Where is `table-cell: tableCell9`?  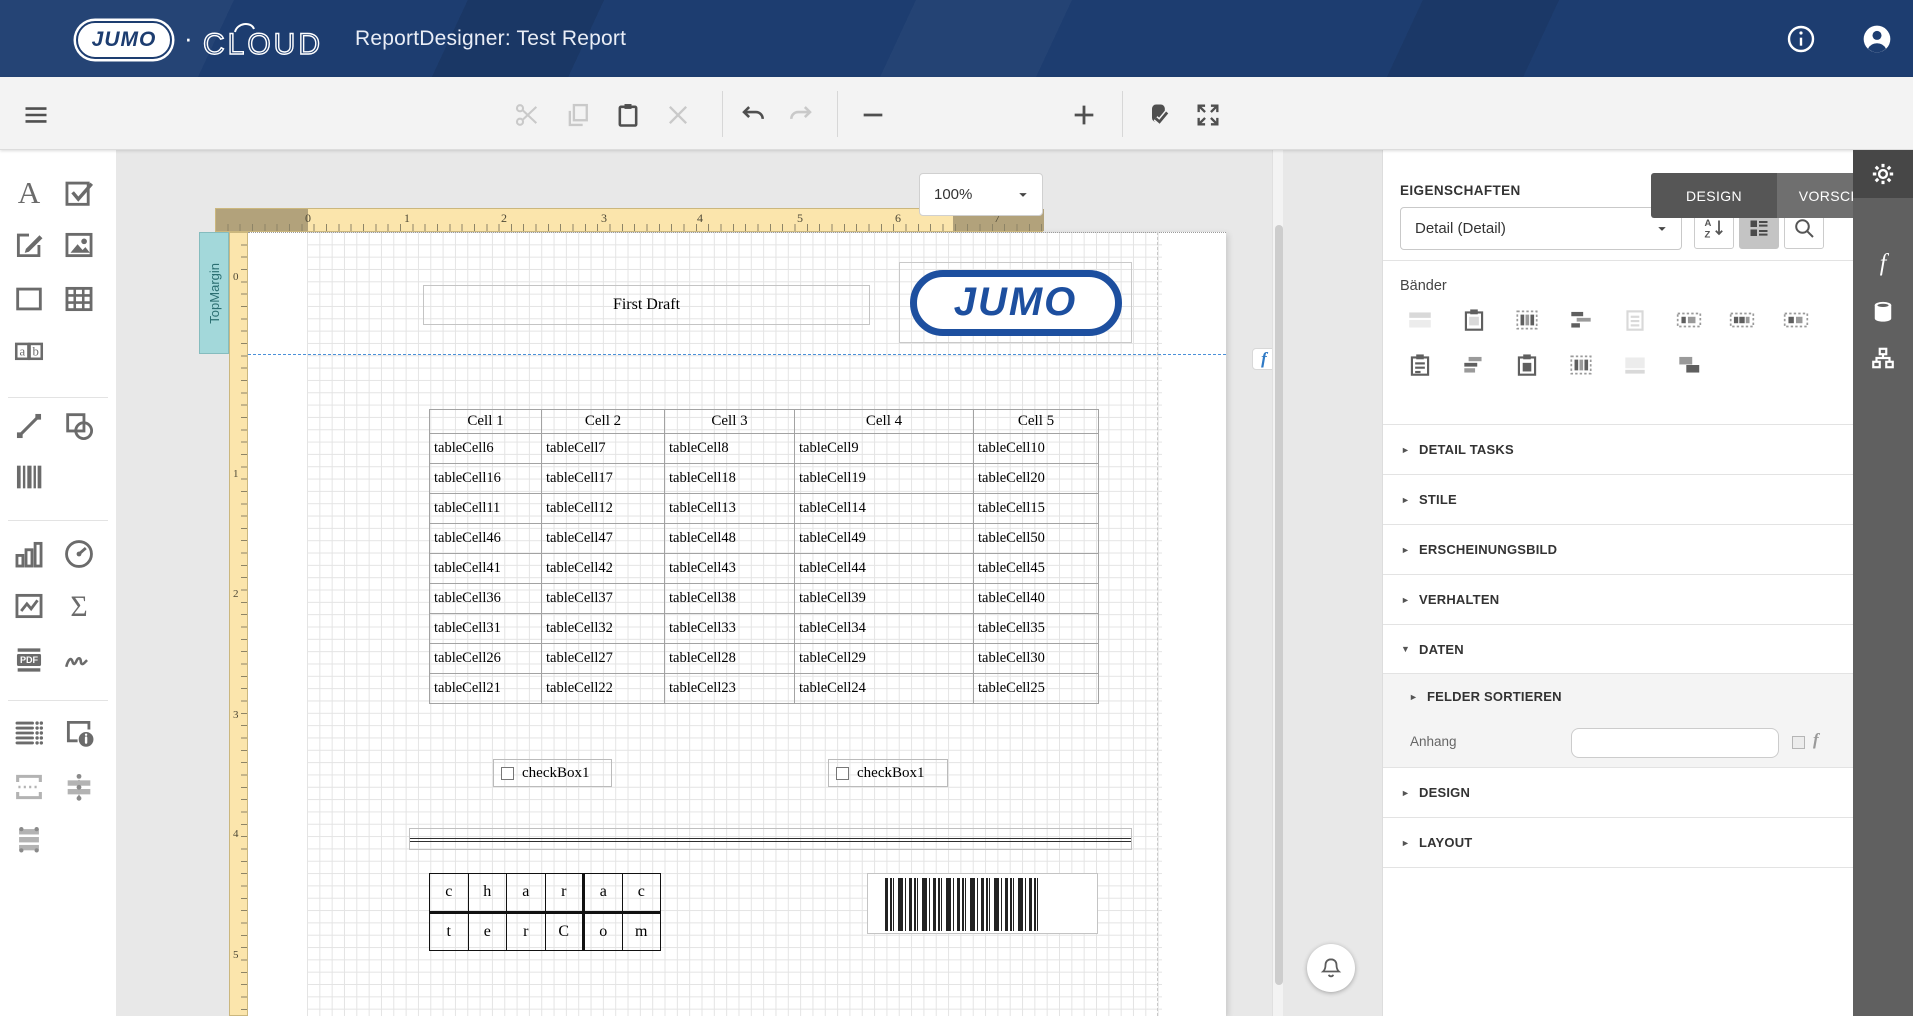 table-cell: tableCell9 is located at coordinates (884, 448).